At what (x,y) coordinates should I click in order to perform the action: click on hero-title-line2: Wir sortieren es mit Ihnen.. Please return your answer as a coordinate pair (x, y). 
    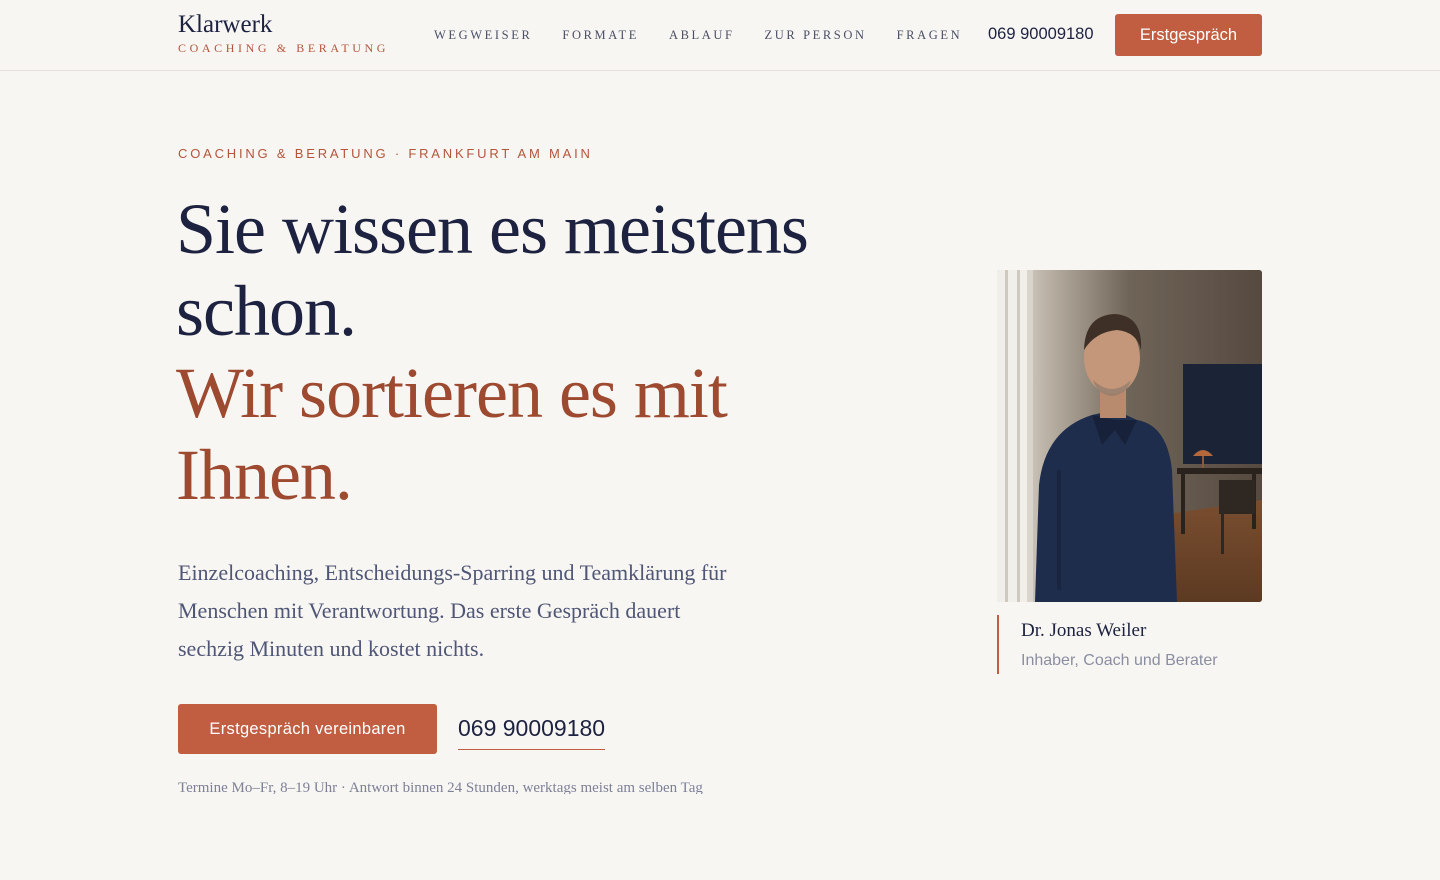
    Looking at the image, I should click on (452, 434).